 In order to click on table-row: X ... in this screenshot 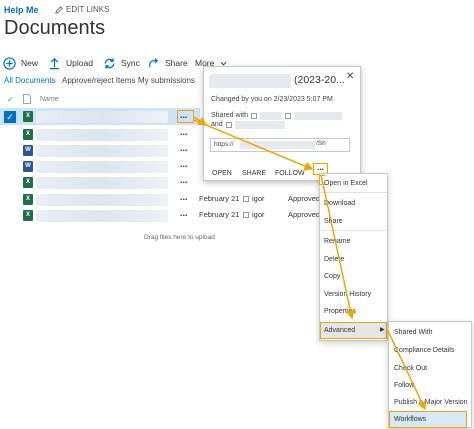, I will do `click(100, 134)`.